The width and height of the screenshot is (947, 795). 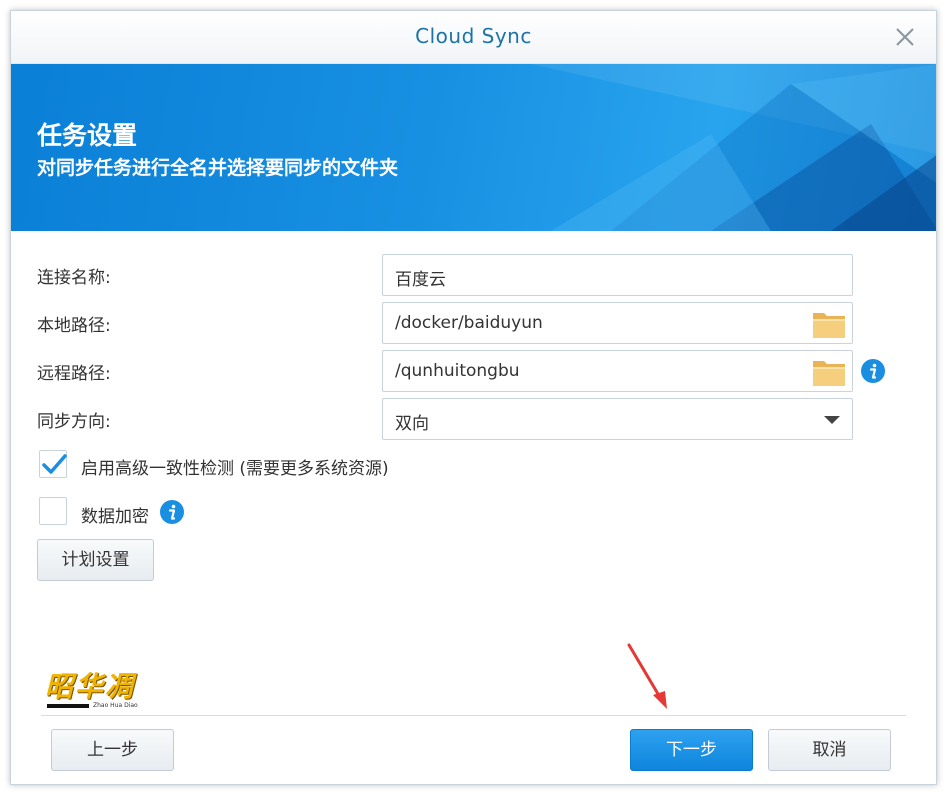 What do you see at coordinates (473, 715) in the screenshot?
I see `footer-divider` at bounding box center [473, 715].